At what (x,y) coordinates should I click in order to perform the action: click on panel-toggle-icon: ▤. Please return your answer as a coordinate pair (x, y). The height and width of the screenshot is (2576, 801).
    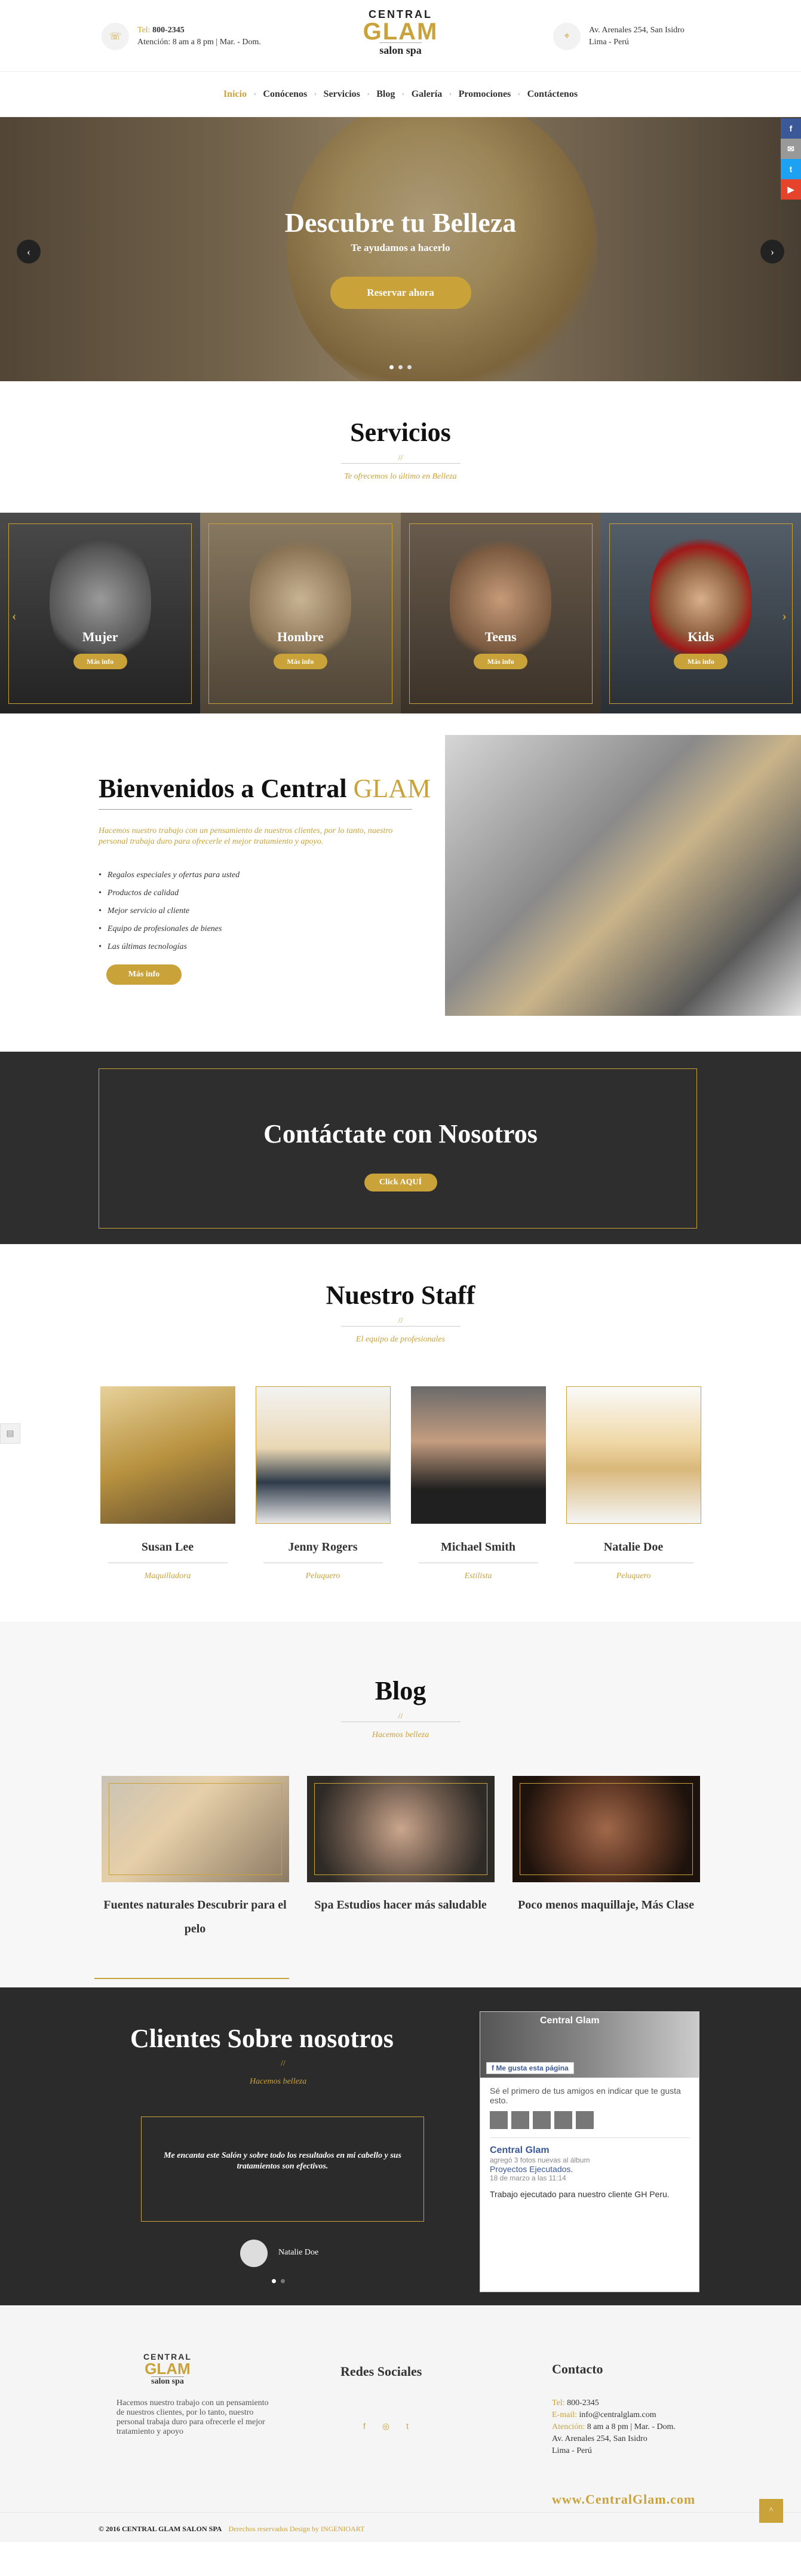
    Looking at the image, I should click on (10, 1433).